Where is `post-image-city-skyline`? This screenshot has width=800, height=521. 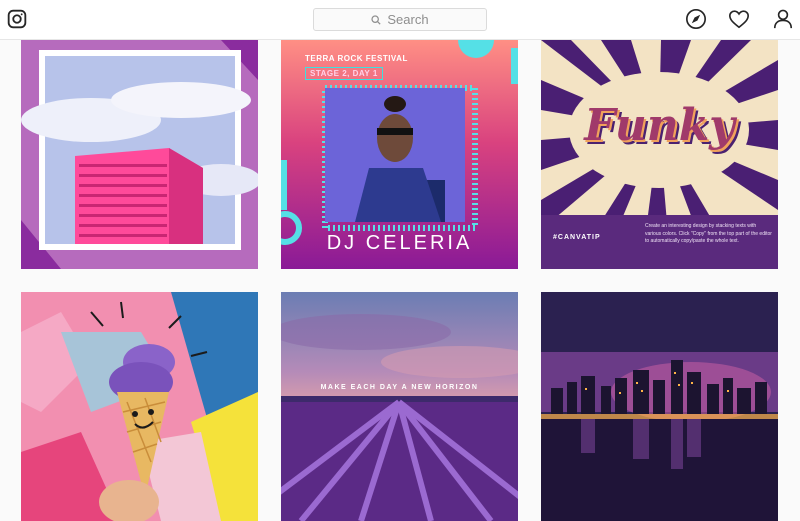 post-image-city-skyline is located at coordinates (659, 406).